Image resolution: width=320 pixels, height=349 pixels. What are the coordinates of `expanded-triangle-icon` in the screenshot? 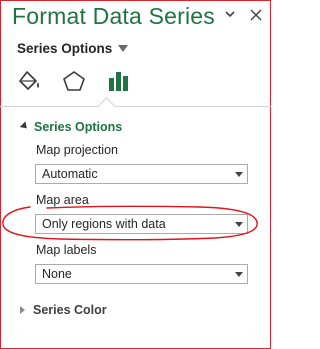 It's located at (24, 126).